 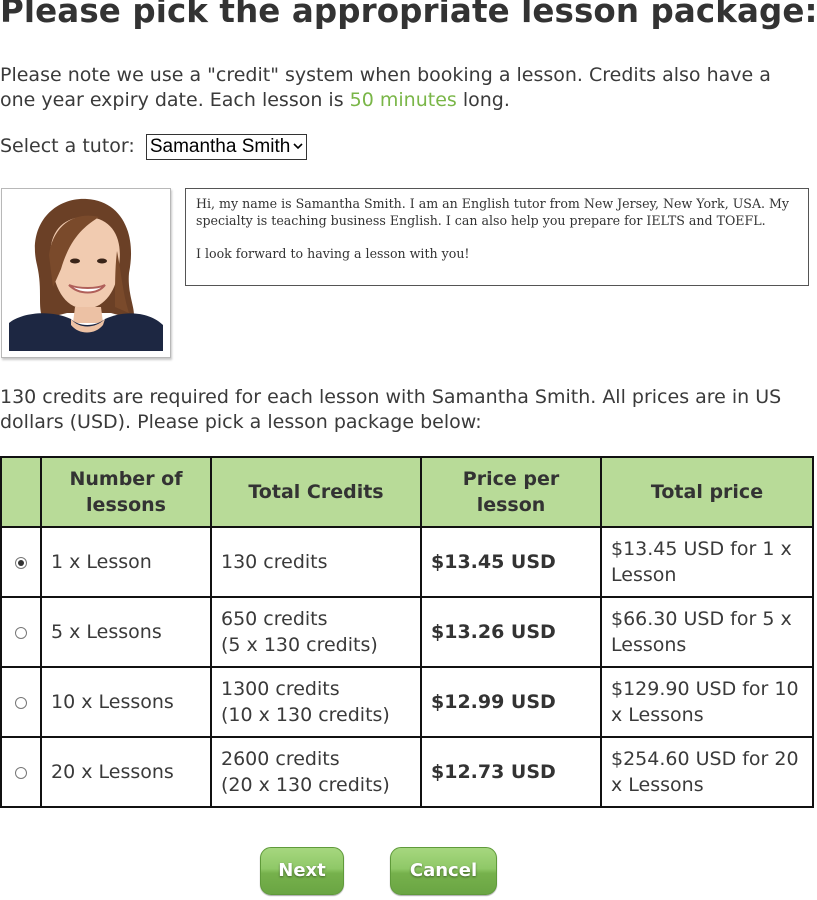 What do you see at coordinates (511, 562) in the screenshot?
I see `price-per-lesson-cell: $13.45 USD` at bounding box center [511, 562].